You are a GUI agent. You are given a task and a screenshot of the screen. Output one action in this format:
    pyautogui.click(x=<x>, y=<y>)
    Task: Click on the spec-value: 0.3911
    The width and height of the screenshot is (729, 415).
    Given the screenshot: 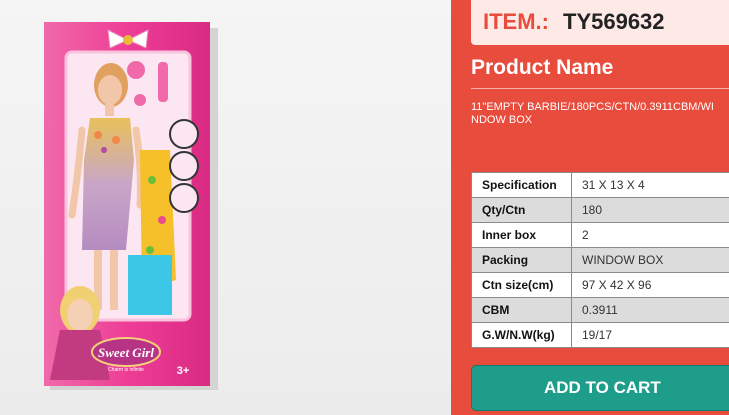 What is the action you would take?
    pyautogui.click(x=650, y=310)
    